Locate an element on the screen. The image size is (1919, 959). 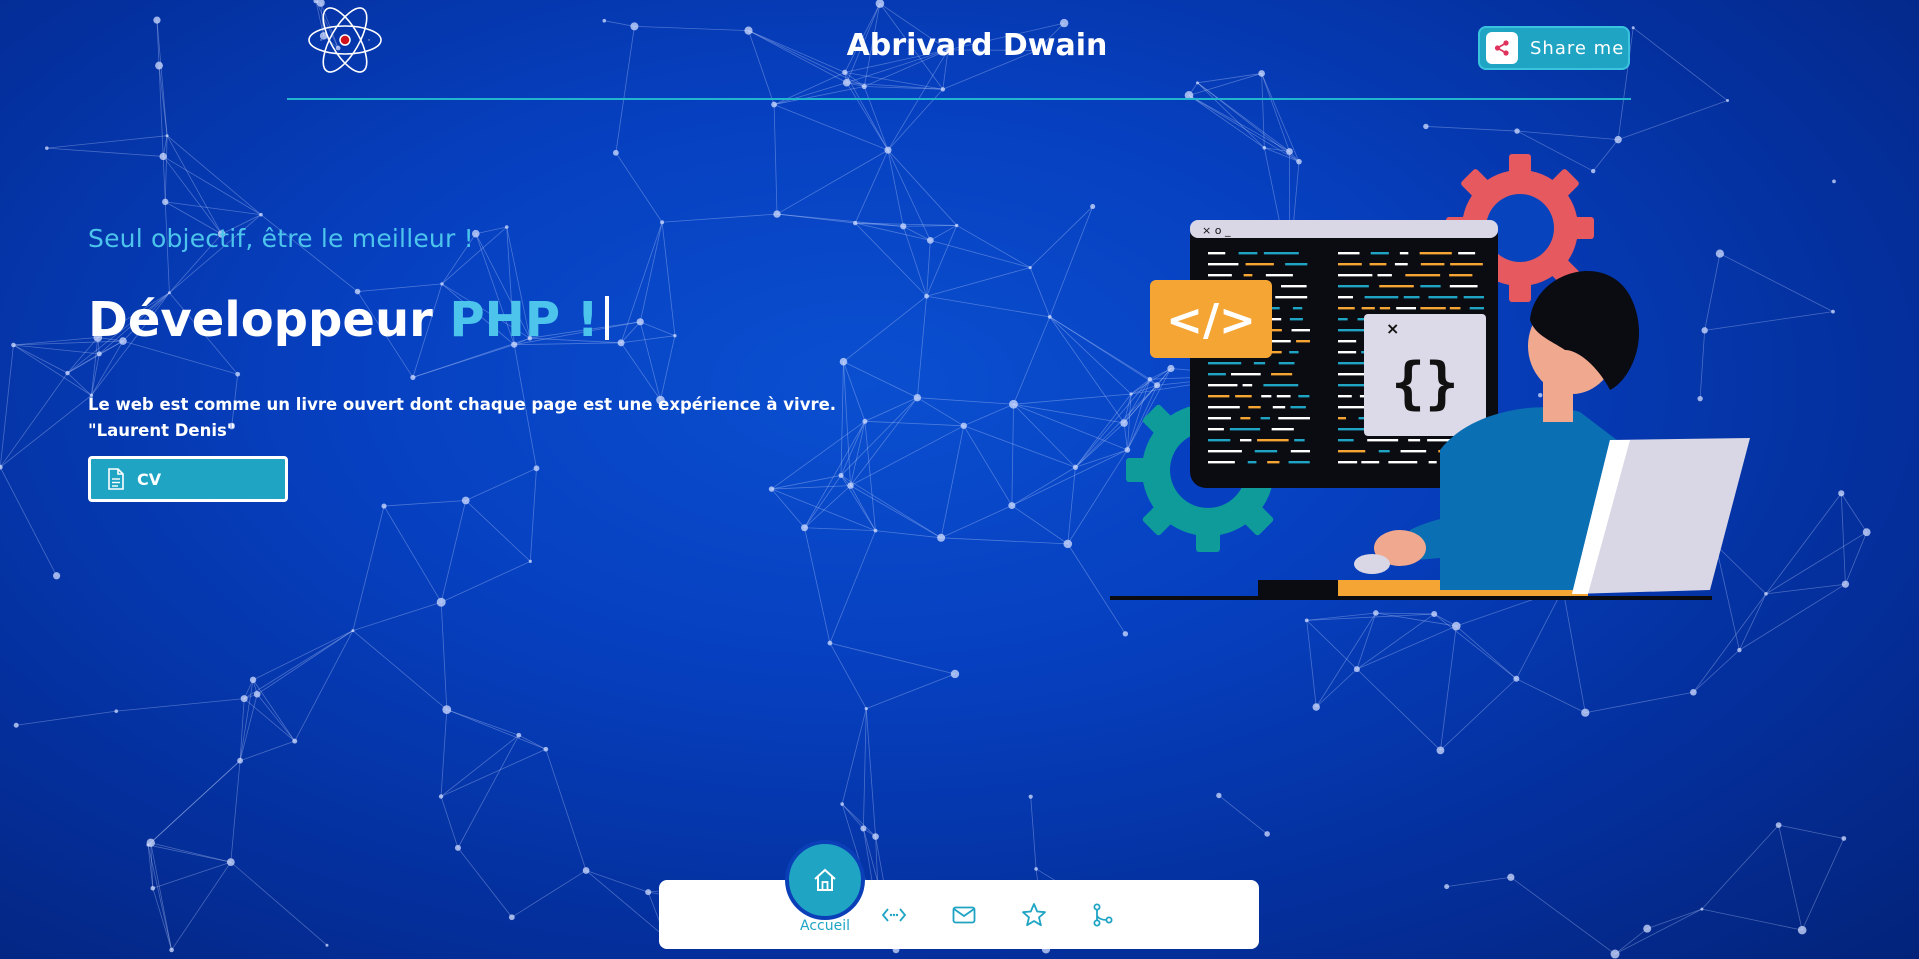
star-icon is located at coordinates (1034, 915).